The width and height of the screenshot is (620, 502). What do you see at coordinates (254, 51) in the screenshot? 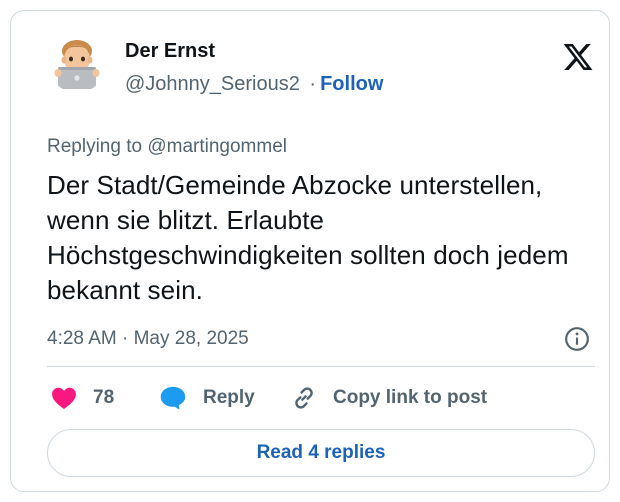
I see `author-display-name: Der Ernst` at bounding box center [254, 51].